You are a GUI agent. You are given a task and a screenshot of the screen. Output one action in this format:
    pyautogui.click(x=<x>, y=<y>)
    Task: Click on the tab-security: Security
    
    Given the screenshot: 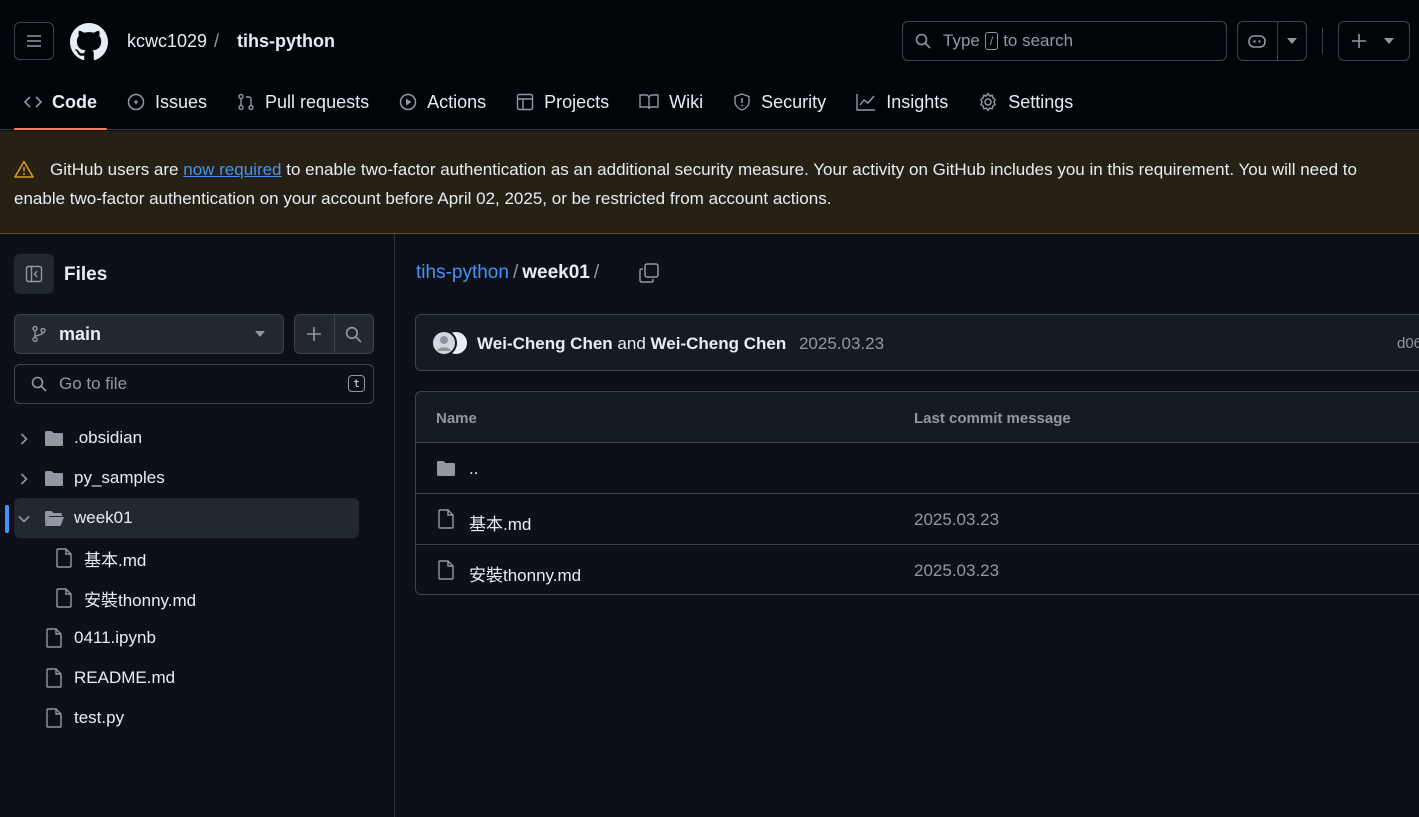 What is the action you would take?
    pyautogui.click(x=779, y=102)
    